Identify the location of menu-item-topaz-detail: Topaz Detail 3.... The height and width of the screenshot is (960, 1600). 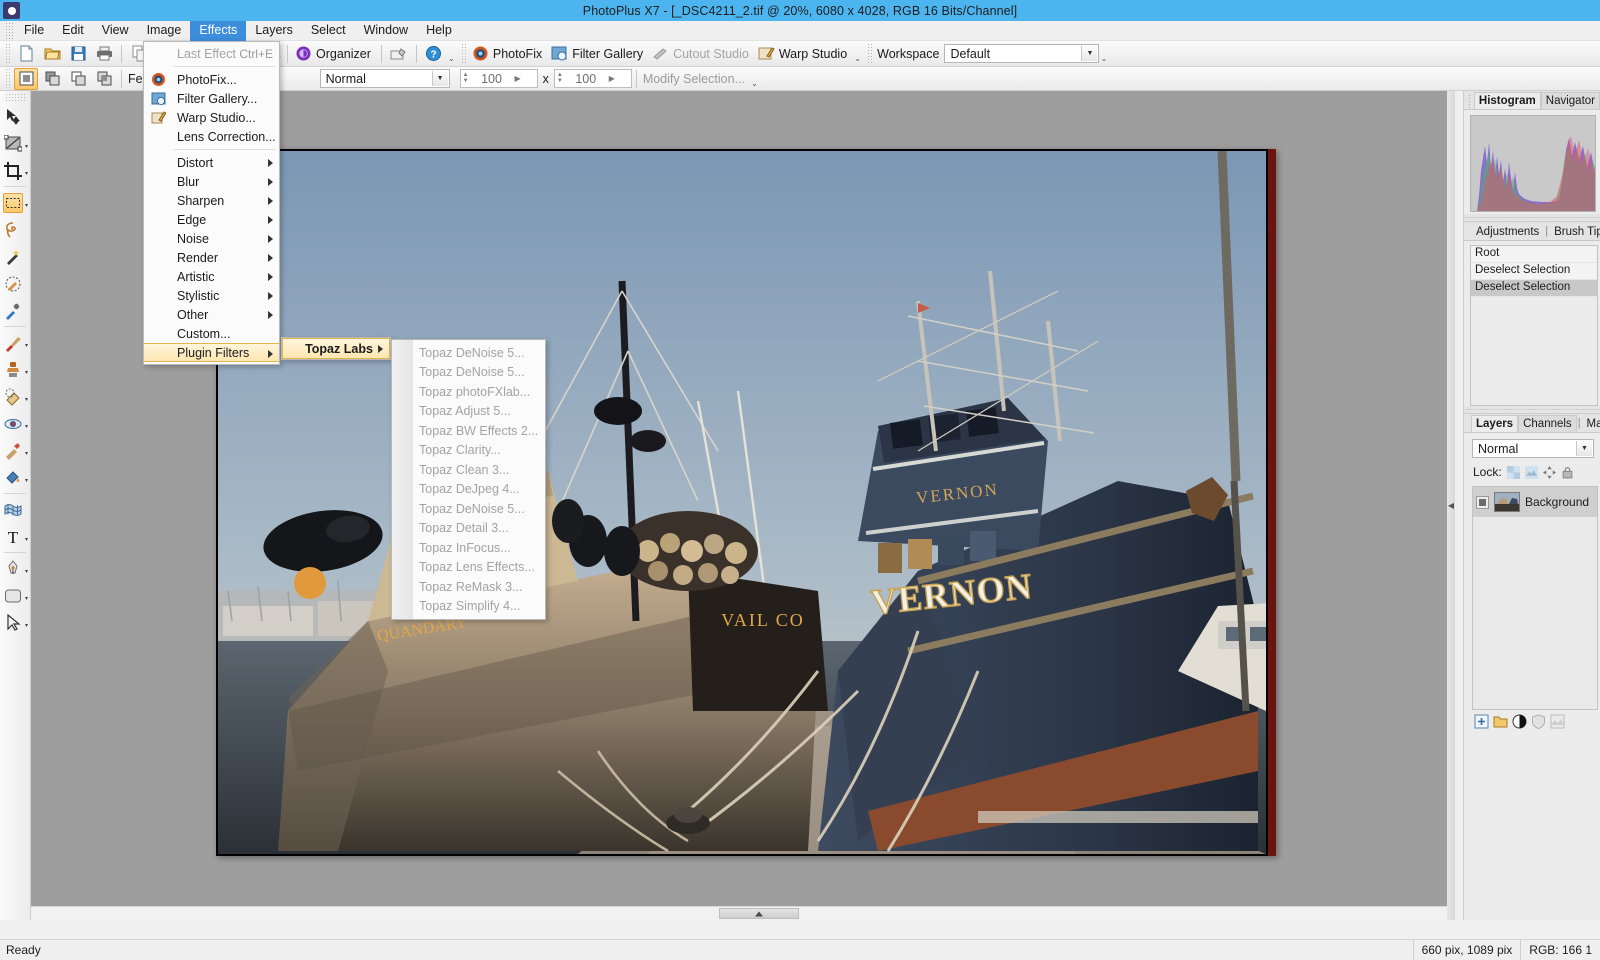
(468, 529).